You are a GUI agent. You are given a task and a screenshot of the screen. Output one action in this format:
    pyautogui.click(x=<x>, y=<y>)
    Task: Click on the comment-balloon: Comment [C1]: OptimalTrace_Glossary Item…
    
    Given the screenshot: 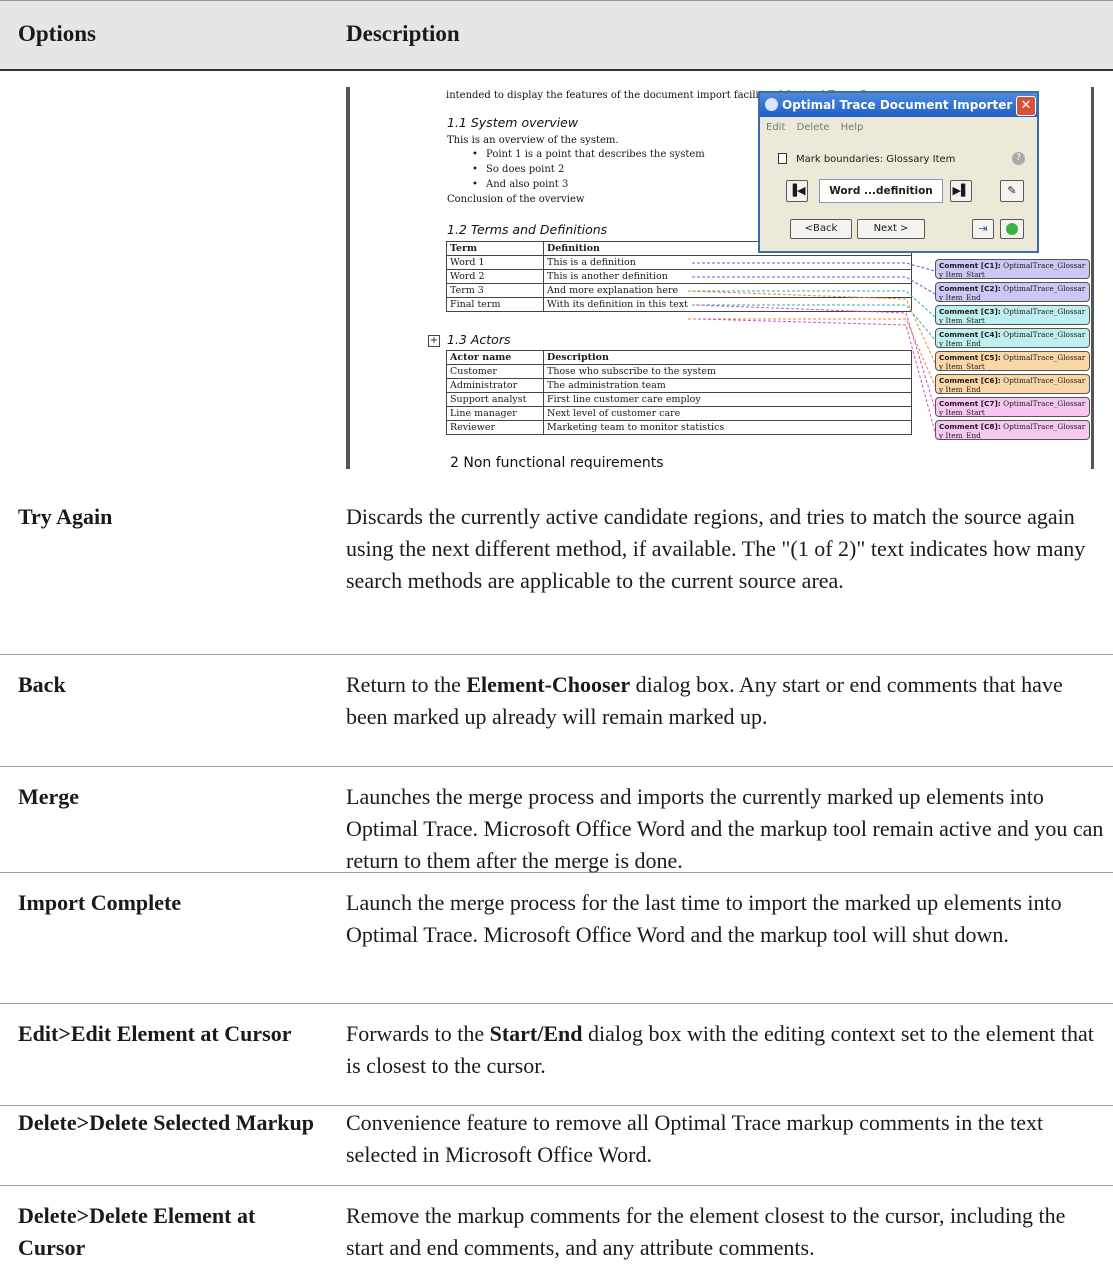 What is the action you would take?
    pyautogui.click(x=1012, y=269)
    